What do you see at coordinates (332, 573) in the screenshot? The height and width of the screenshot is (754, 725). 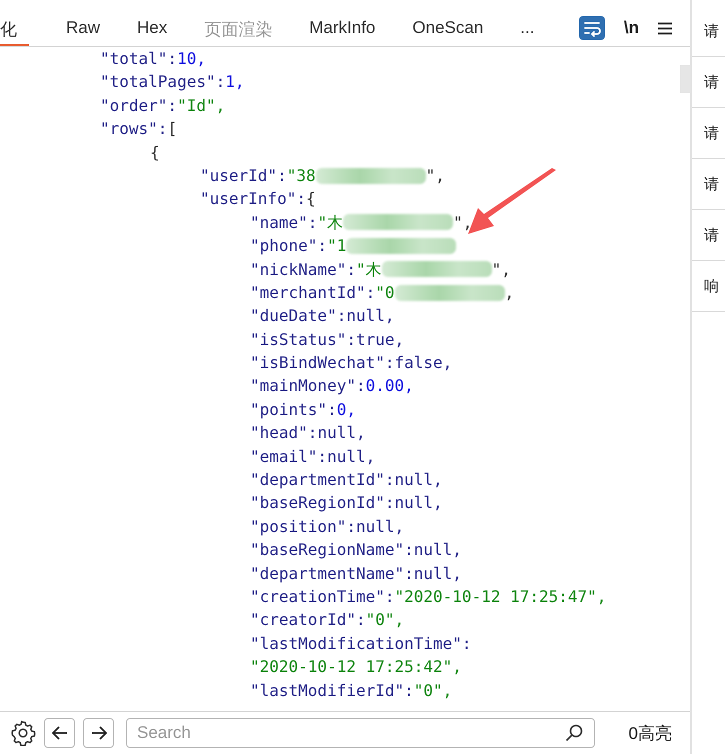 I see `json-key: "departmentName":` at bounding box center [332, 573].